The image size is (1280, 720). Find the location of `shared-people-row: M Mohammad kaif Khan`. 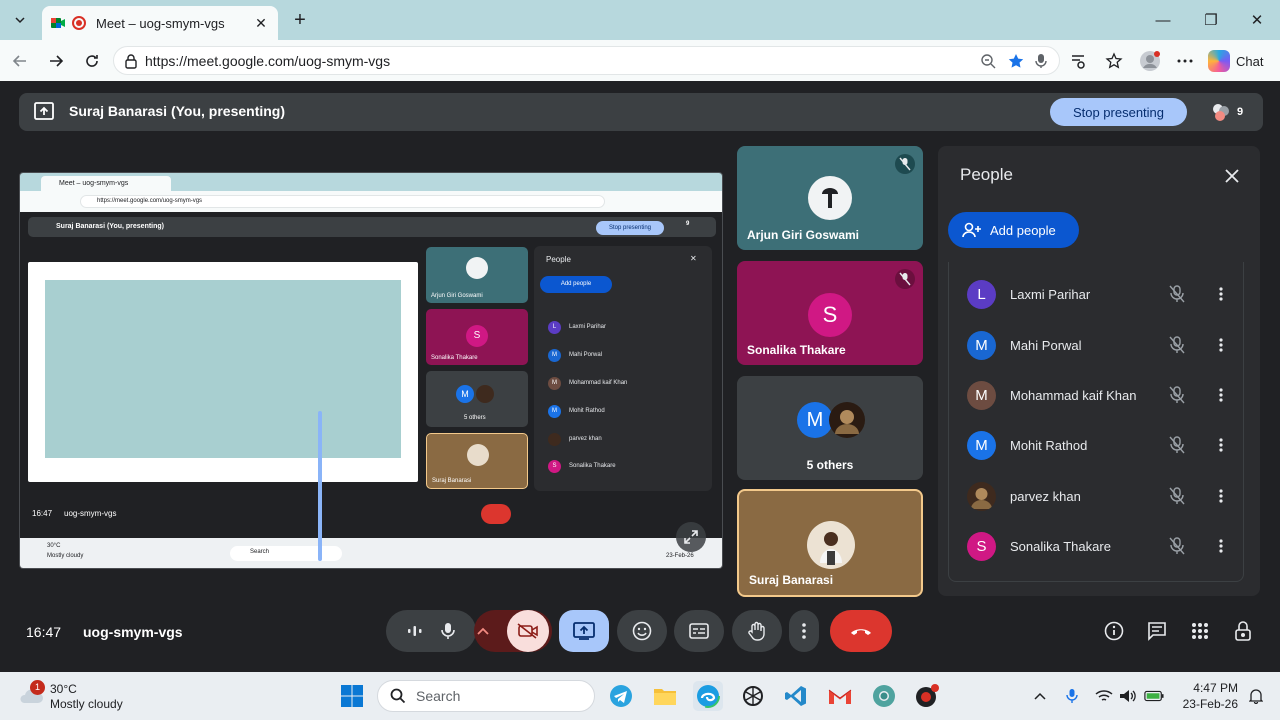

shared-people-row: M Mohammad kaif Khan is located at coordinates (623, 383).